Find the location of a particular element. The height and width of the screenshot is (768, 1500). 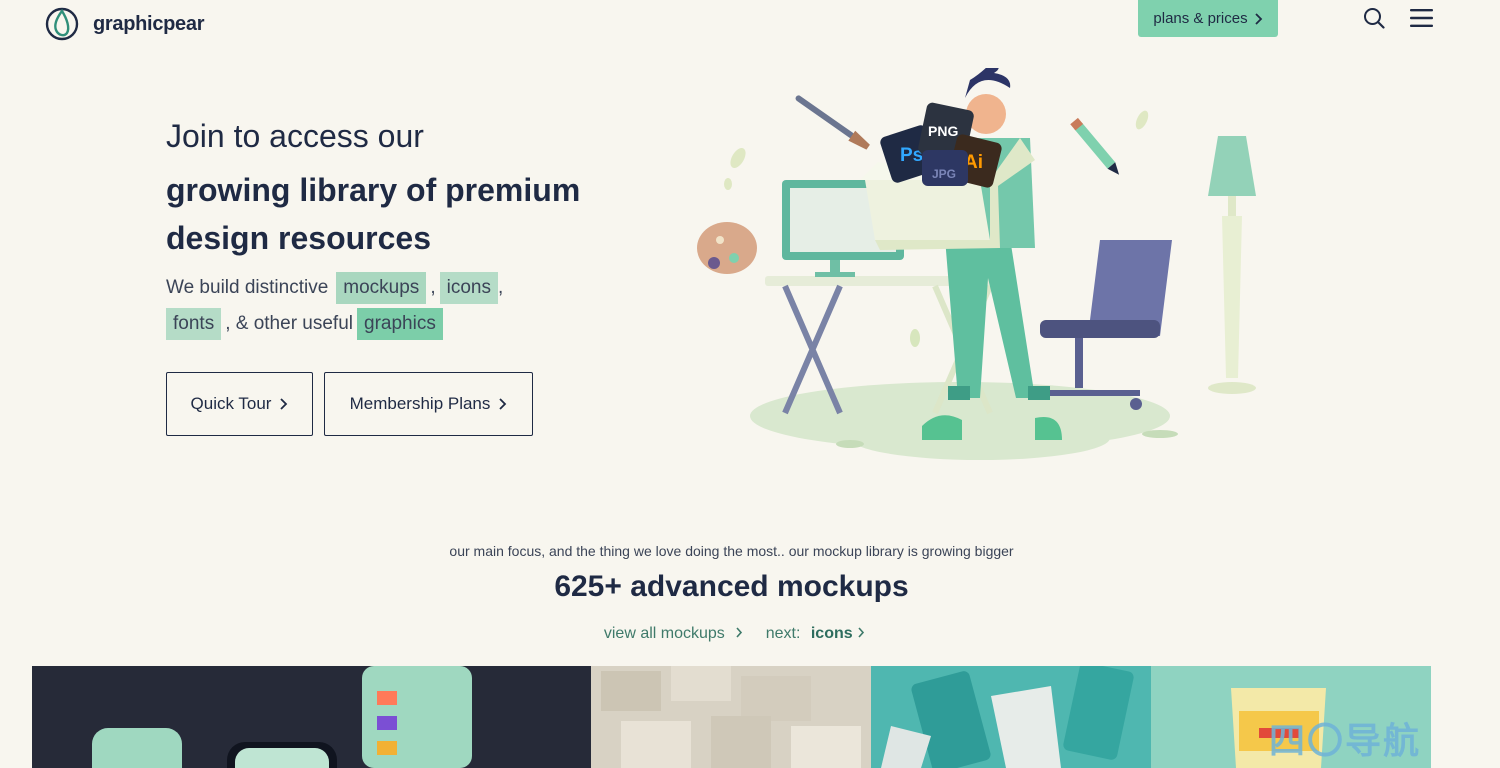

tag-fonts: fonts is located at coordinates (194, 324).